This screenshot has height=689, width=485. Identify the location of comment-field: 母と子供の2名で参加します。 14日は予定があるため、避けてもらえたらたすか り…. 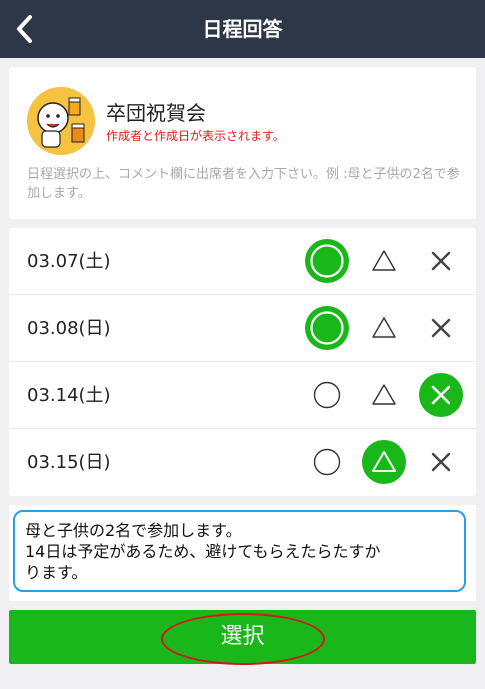
(239, 551).